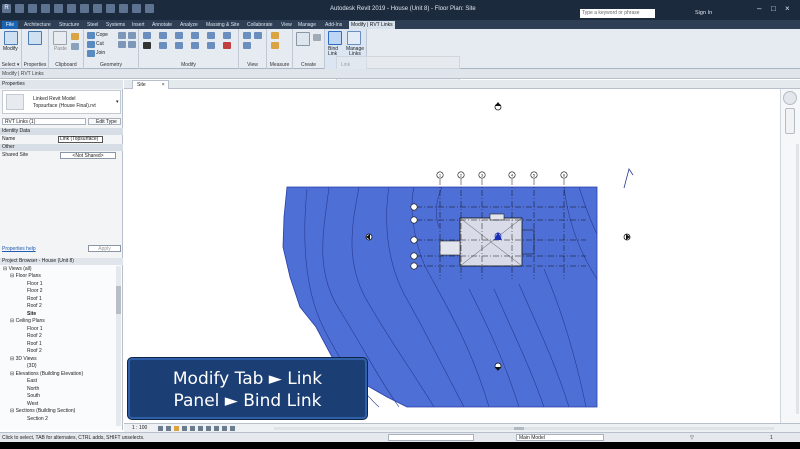  I want to click on tree-ceiling-floor-1: Floor 1, so click(35, 329).